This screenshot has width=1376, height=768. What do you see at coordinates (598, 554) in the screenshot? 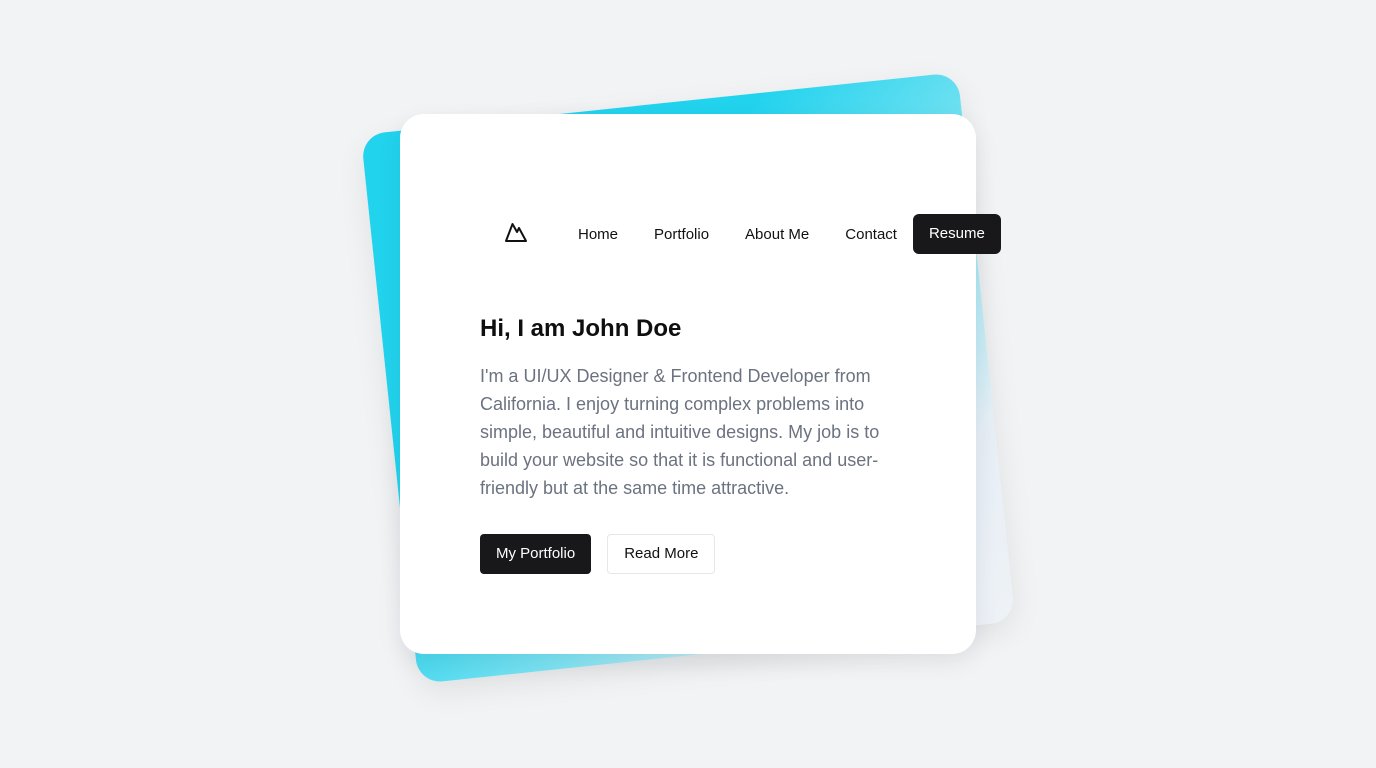
I see `hero-actions: My Portfolio Read More` at bounding box center [598, 554].